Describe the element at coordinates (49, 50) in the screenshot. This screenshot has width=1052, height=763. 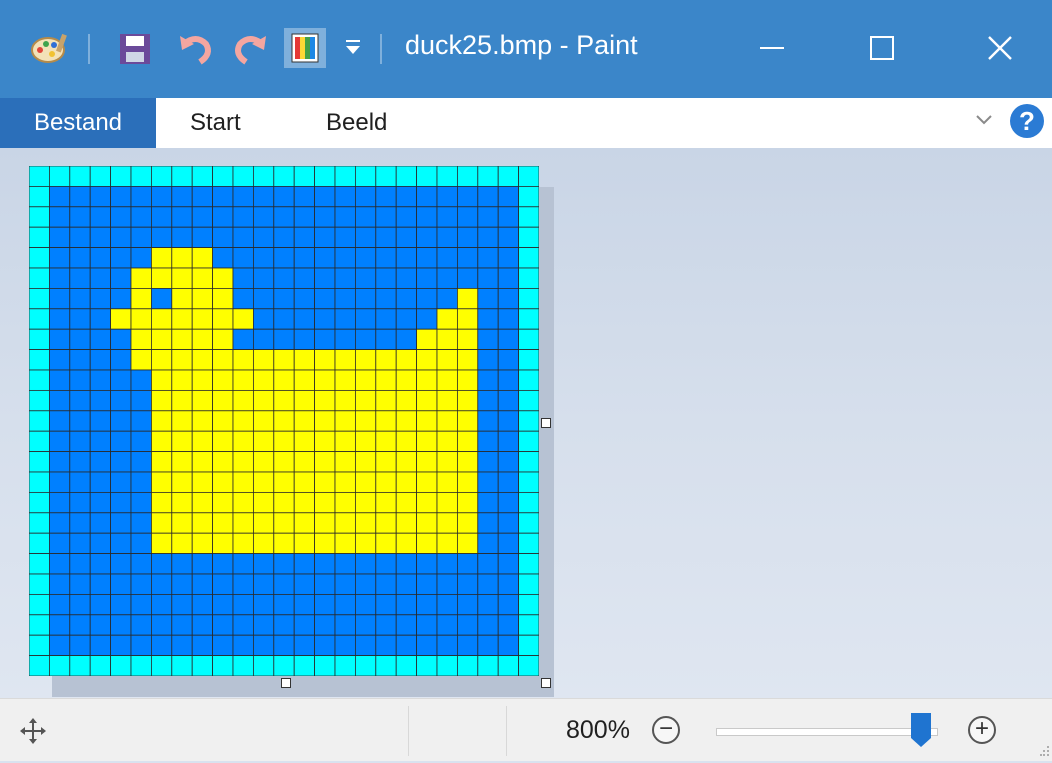
I see `paint-palette-icon` at that location.